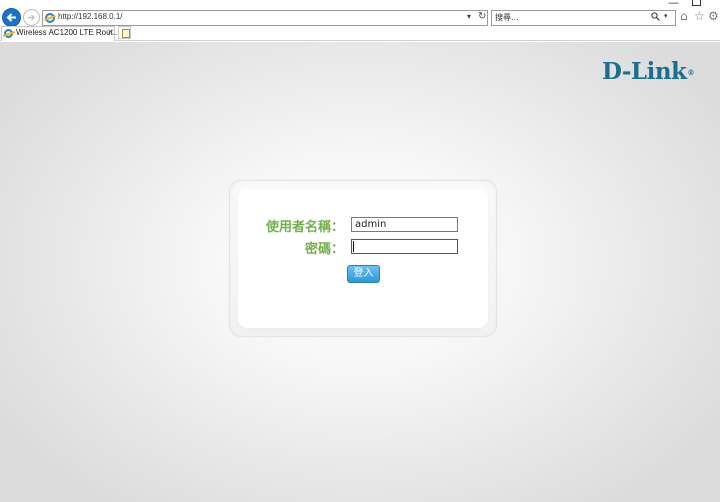 This screenshot has height=502, width=720. Describe the element at coordinates (469, 16) in the screenshot. I see `chevron-down-icon: ▾` at that location.